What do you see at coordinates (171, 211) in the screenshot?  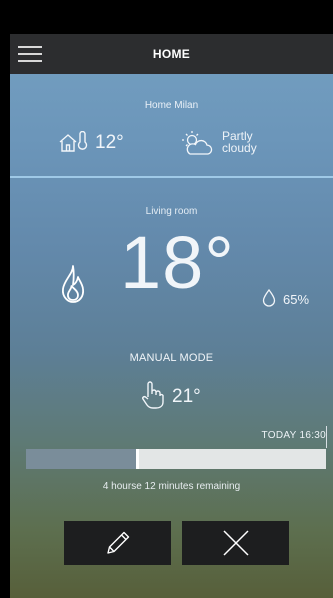 I see `room-name: Living room` at bounding box center [171, 211].